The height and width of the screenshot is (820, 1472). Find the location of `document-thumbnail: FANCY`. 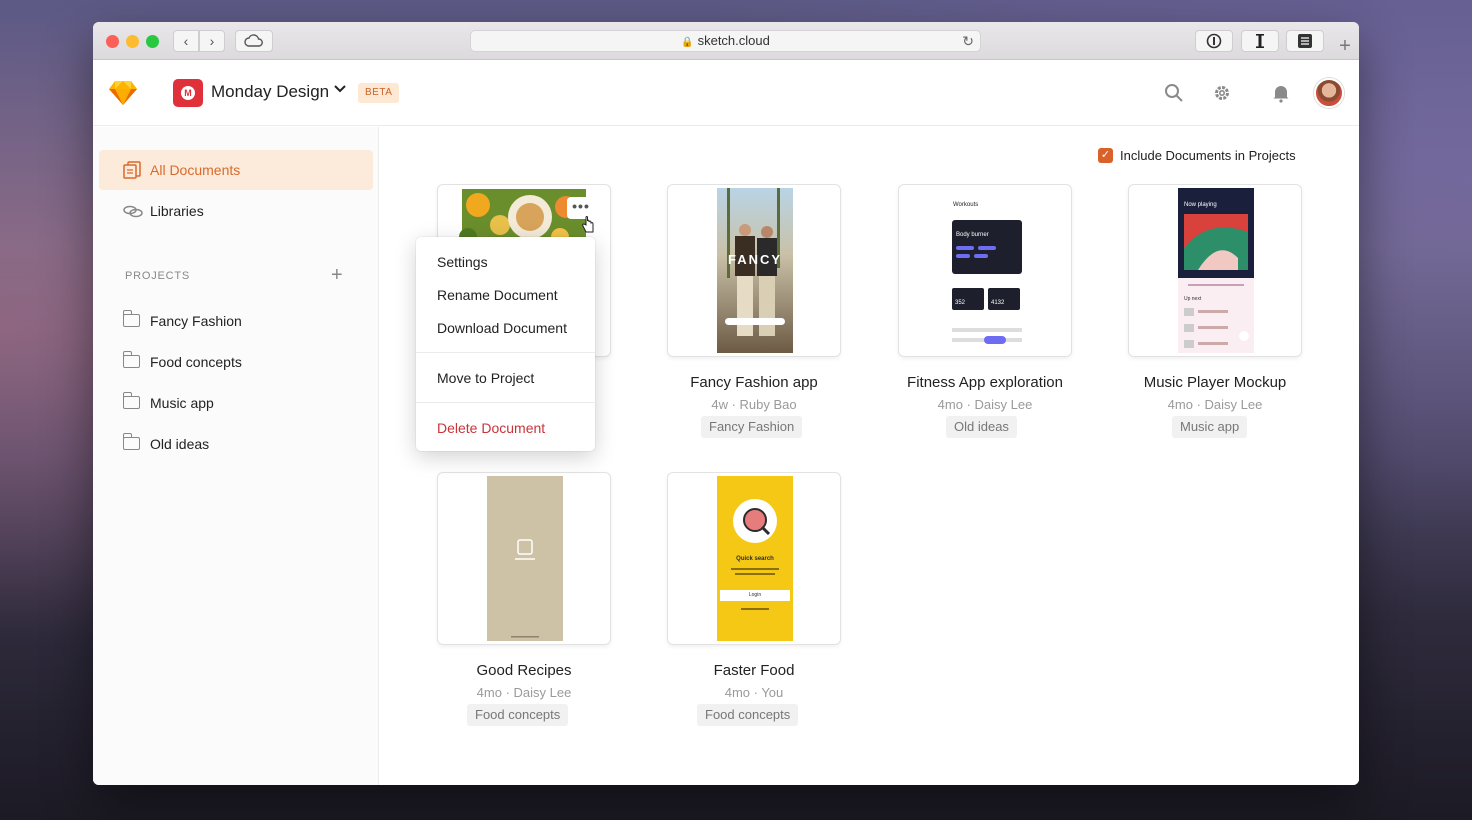

document-thumbnail: FANCY is located at coordinates (754, 270).